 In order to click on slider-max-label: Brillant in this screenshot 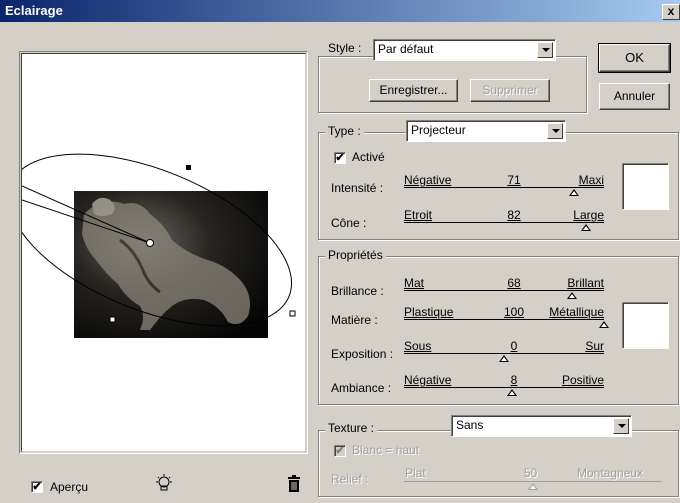, I will do `click(585, 283)`.